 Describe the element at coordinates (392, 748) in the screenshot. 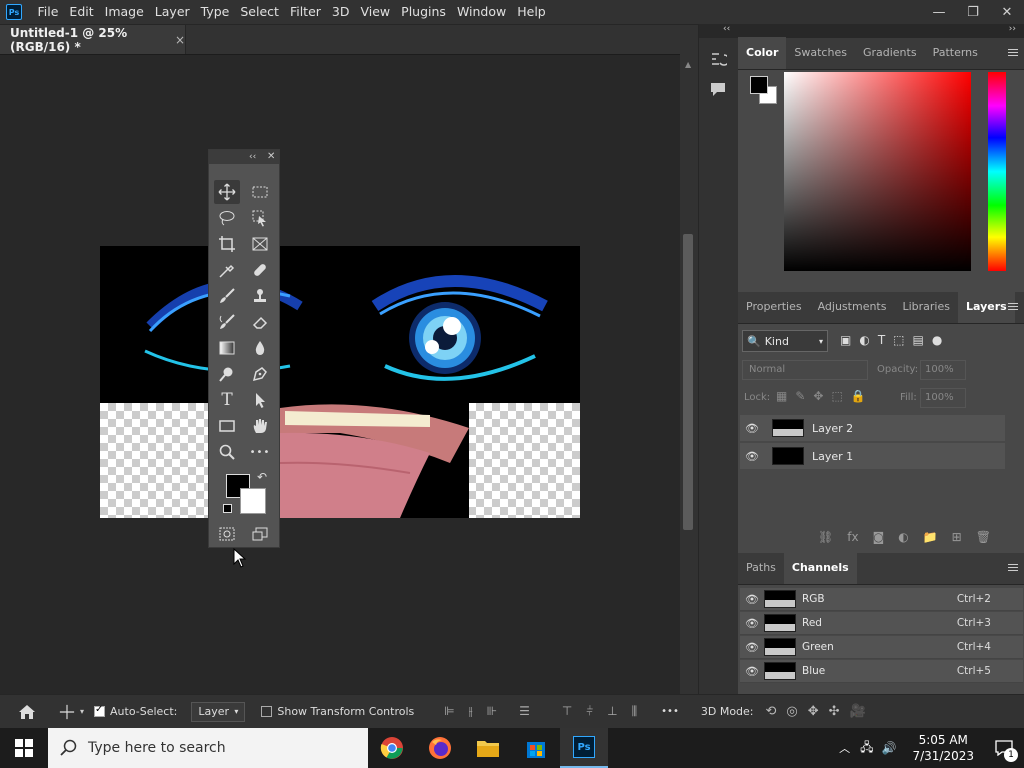

I see `chrome-icon` at that location.